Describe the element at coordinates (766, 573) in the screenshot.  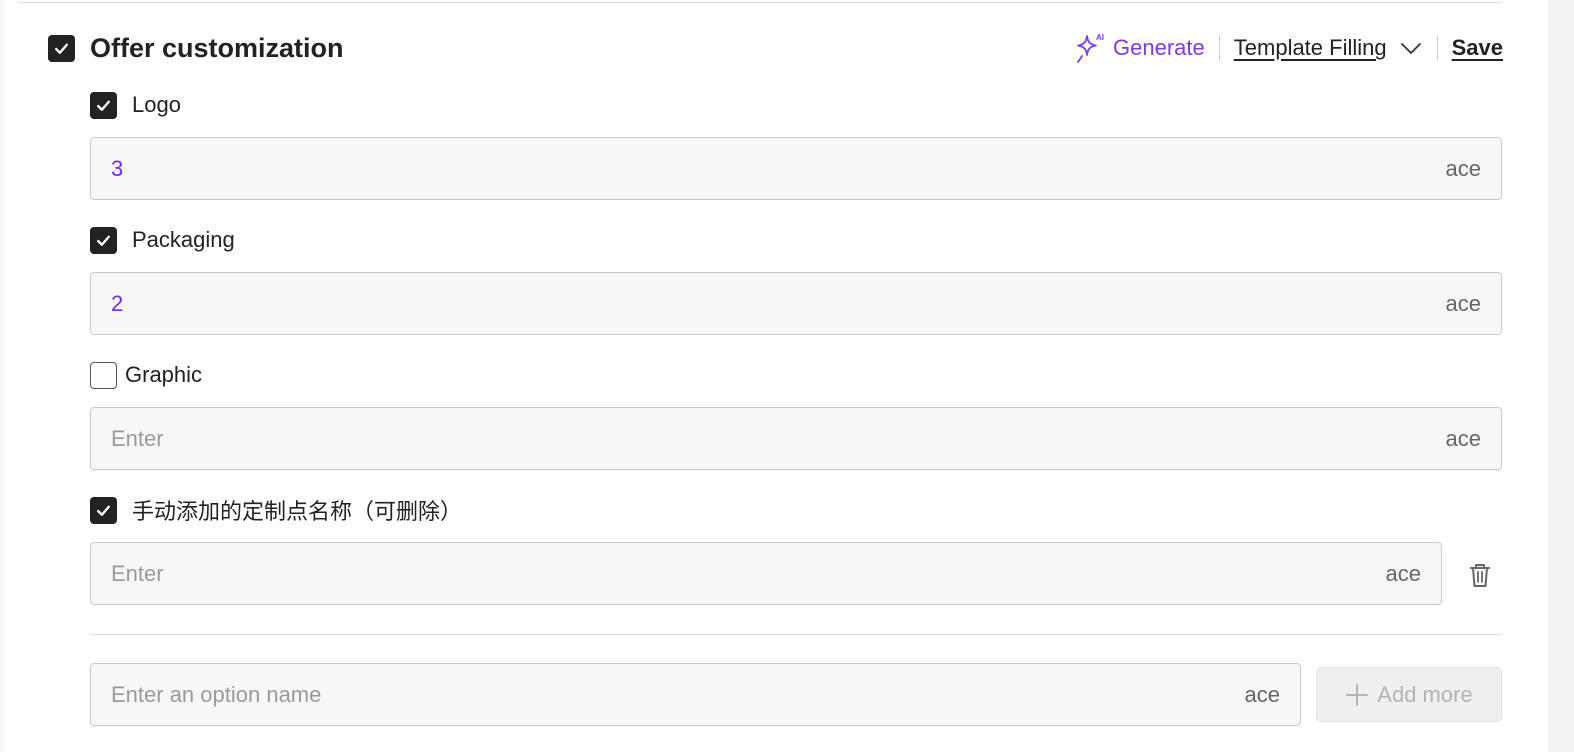
I see `quantity-input-custom: Enter ace` at that location.